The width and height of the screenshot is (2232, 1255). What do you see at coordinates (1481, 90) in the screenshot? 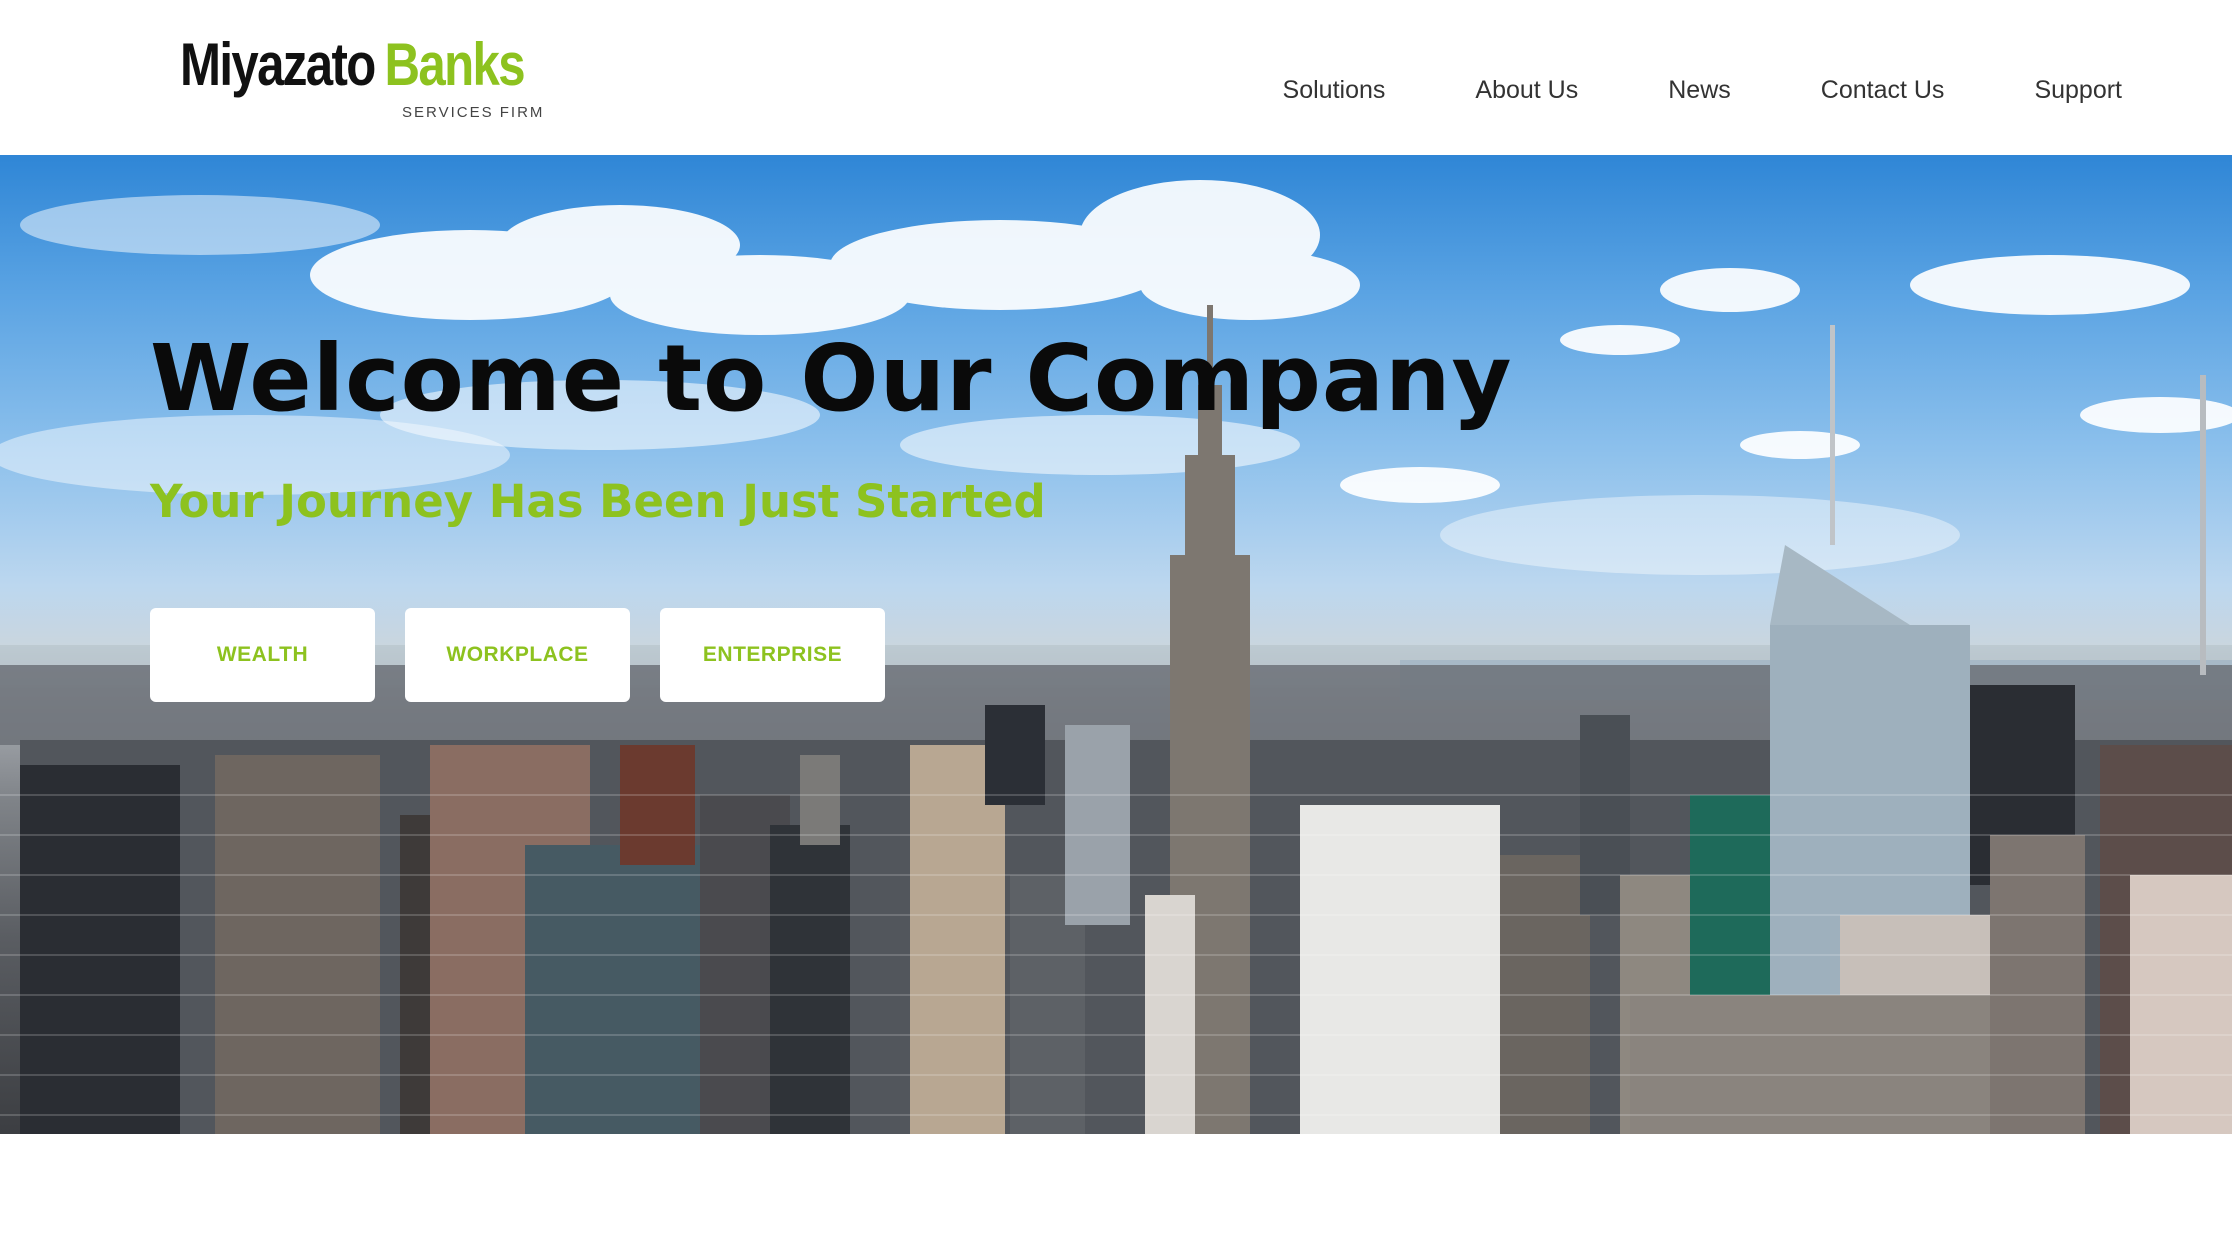
I see `nav-item-about-us: About Us` at bounding box center [1481, 90].